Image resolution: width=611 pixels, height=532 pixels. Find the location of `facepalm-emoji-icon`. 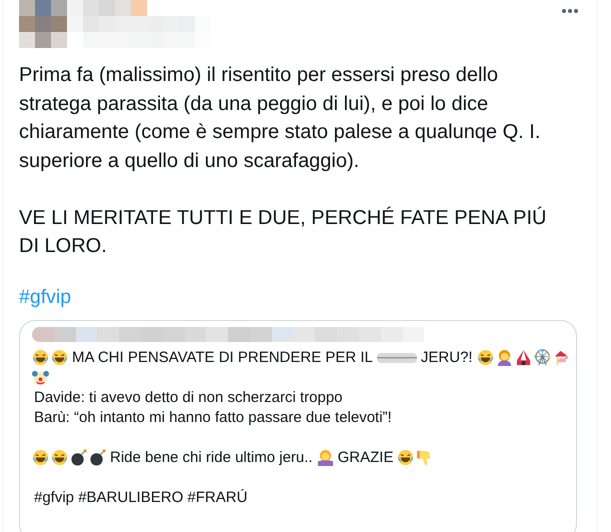

facepalm-emoji-icon is located at coordinates (504, 357).